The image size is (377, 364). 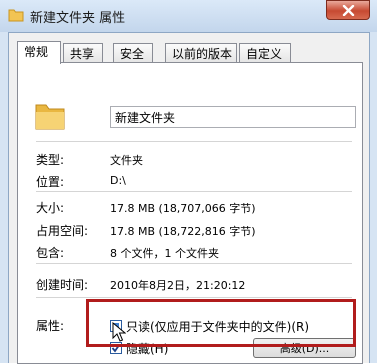 What do you see at coordinates (119, 332) in the screenshot?
I see `mouse-cursor-icon` at bounding box center [119, 332].